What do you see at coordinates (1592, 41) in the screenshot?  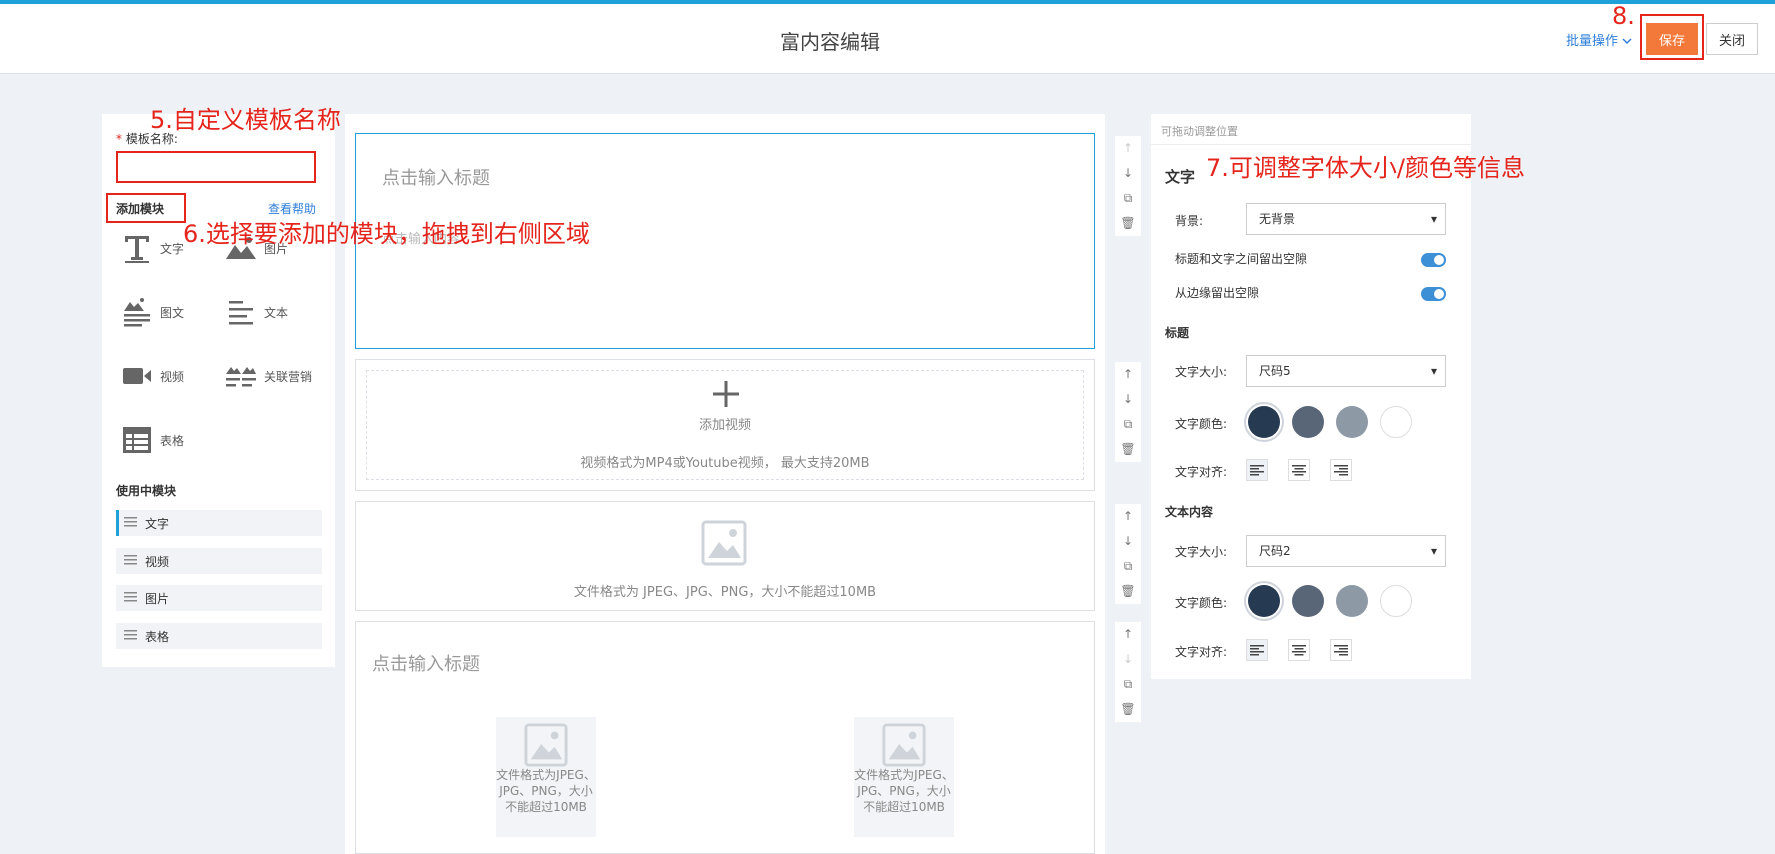 I see `batch-operations-label: 批量操作` at bounding box center [1592, 41].